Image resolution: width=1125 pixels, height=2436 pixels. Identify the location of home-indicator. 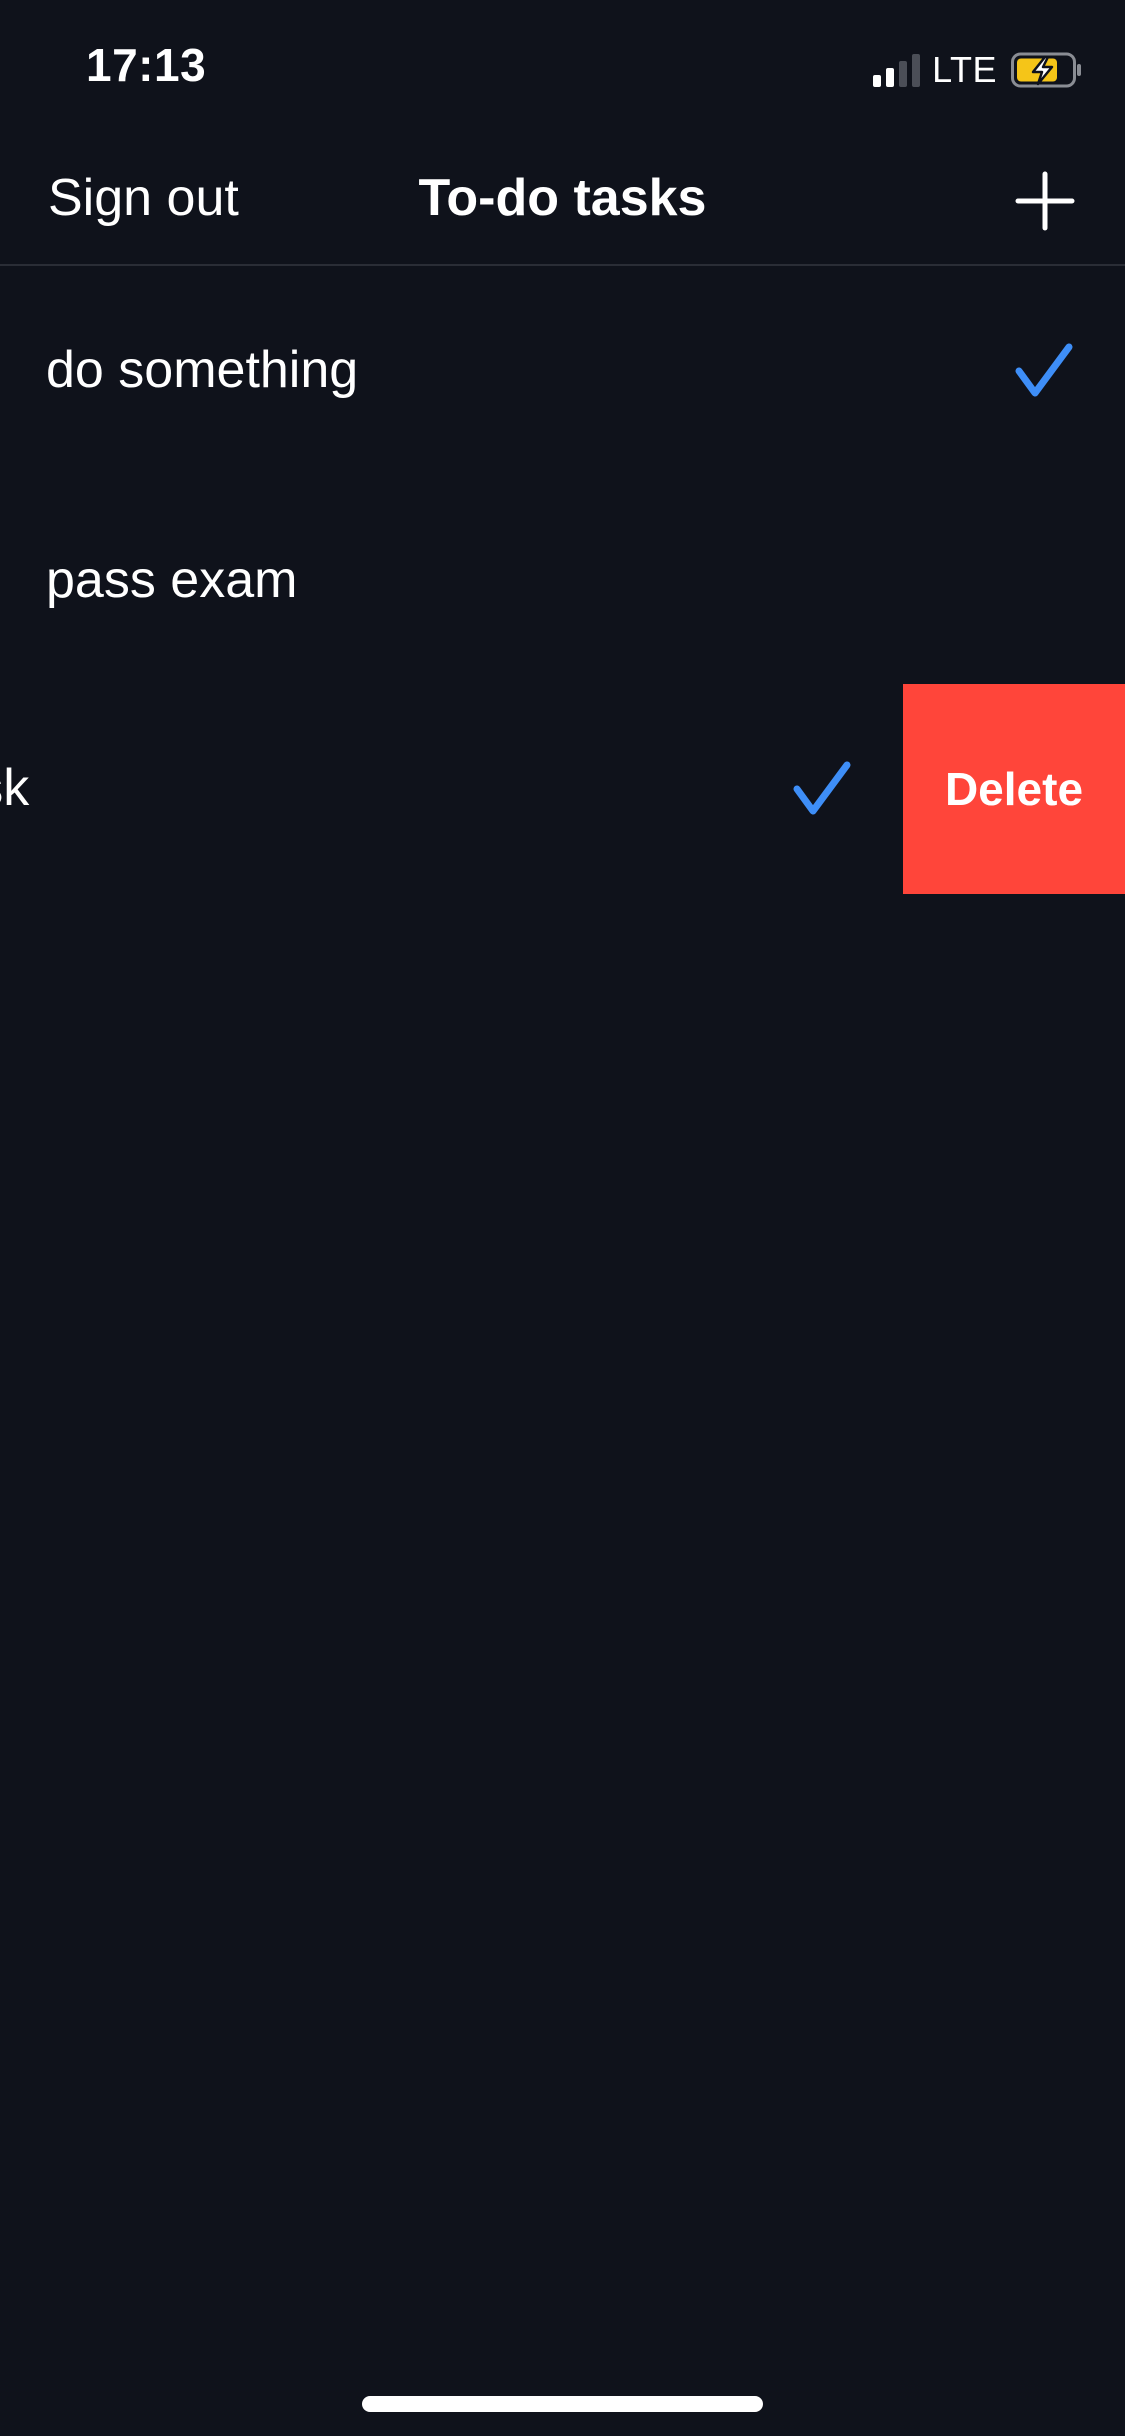
(562, 2404).